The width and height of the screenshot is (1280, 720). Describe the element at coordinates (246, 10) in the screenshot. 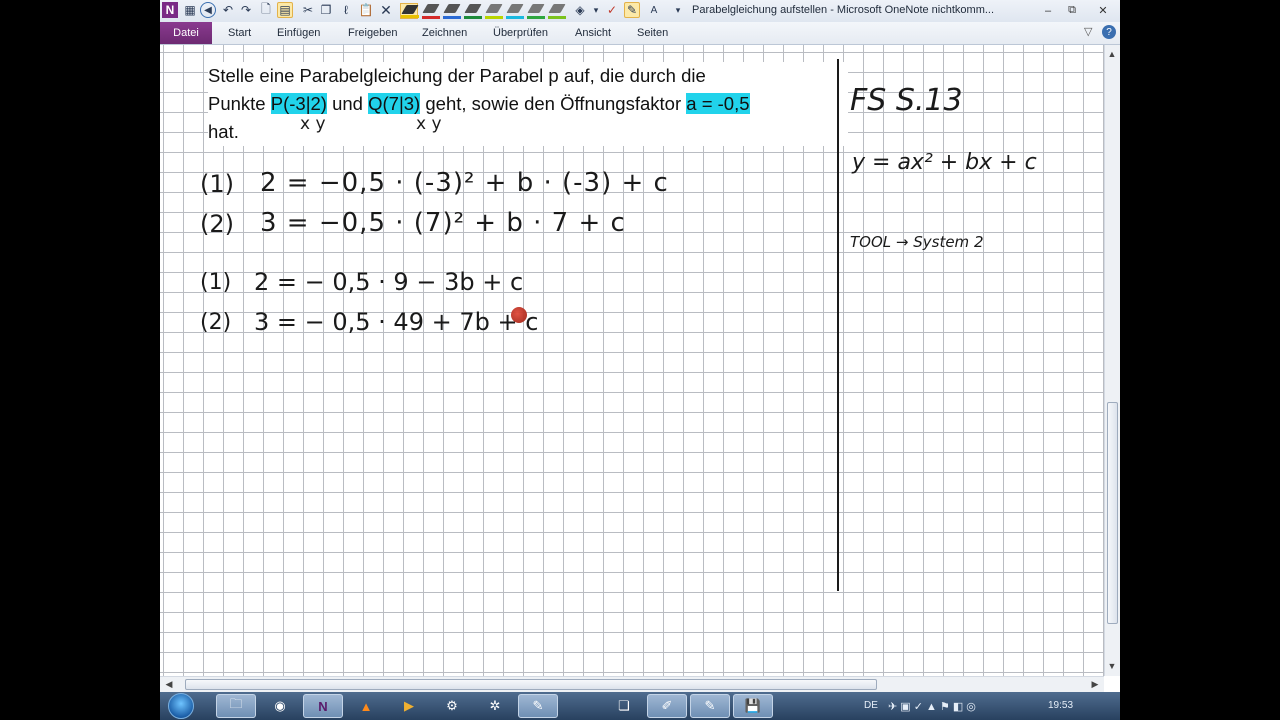

I see `redo-icon: ↷` at that location.